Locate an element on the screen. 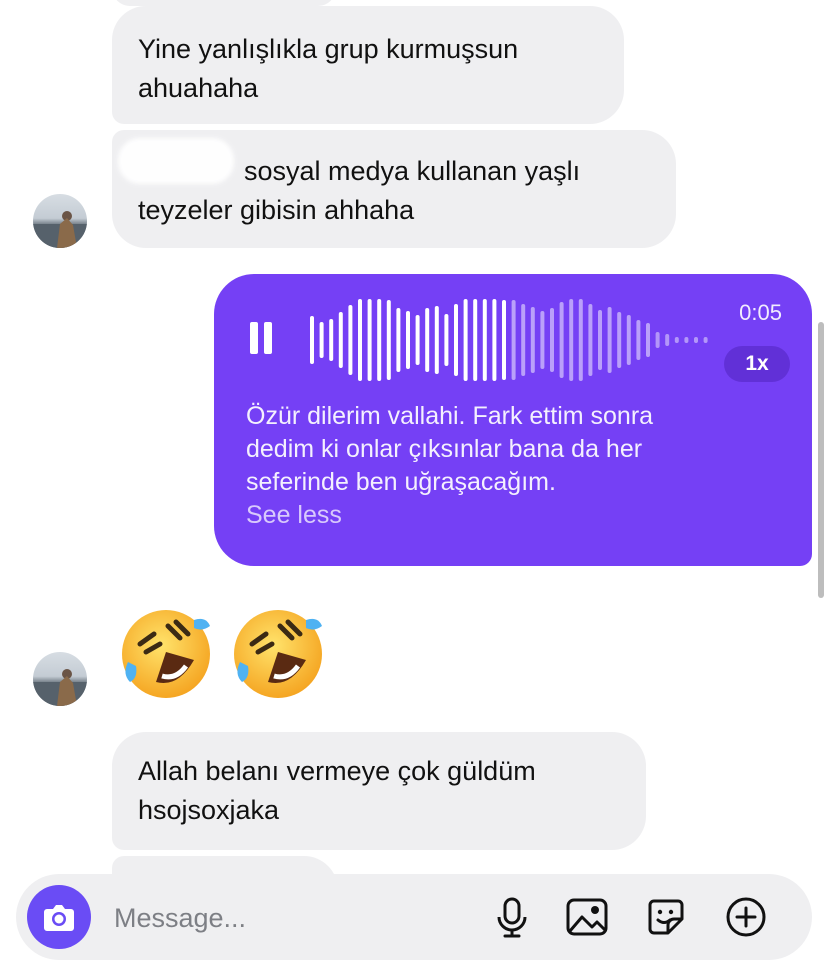 This screenshot has width=828, height=972. transcript-line: seferinde ben uğraşacağım. is located at coordinates (401, 482).